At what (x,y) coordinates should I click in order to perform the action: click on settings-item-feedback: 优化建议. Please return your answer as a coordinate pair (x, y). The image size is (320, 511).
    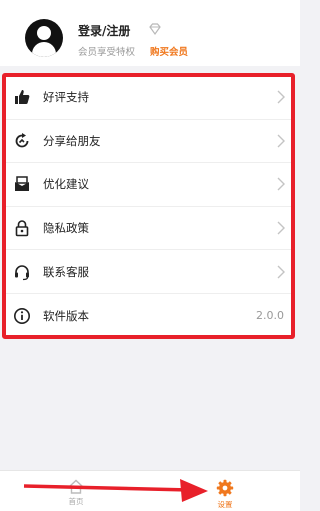
    Looking at the image, I should click on (148, 185).